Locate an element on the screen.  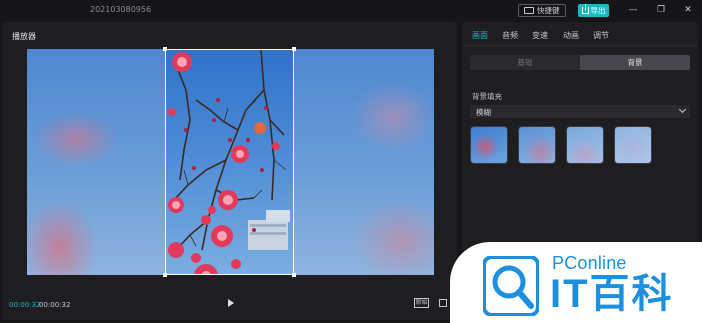
tab-picture: 画面 is located at coordinates (480, 35).